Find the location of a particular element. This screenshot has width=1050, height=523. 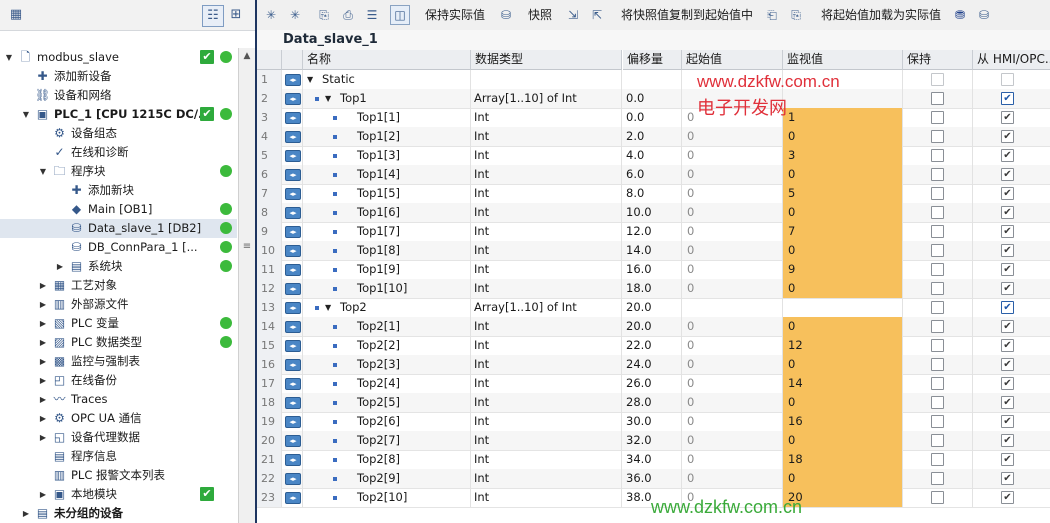

tree-item: ✚ 添加新设备 is located at coordinates (118, 76).